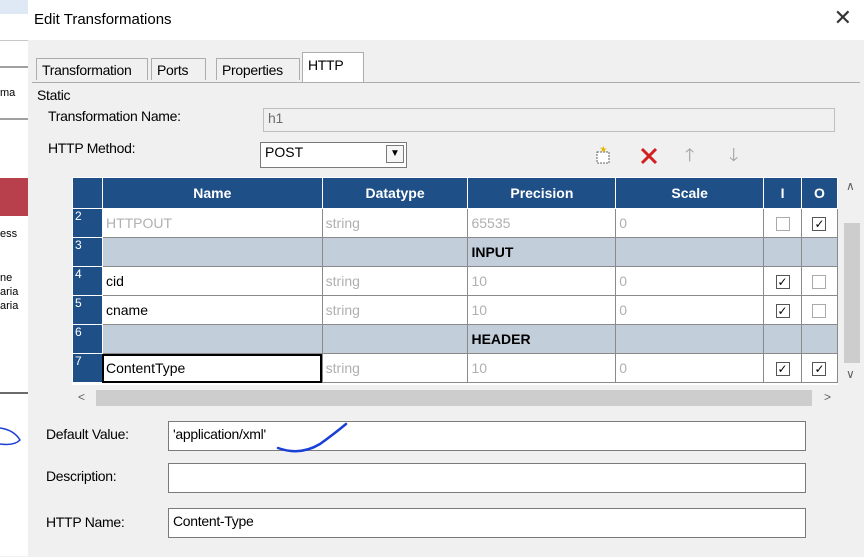  Describe the element at coordinates (92, 69) in the screenshot. I see `tab-transformation: Transformation` at that location.